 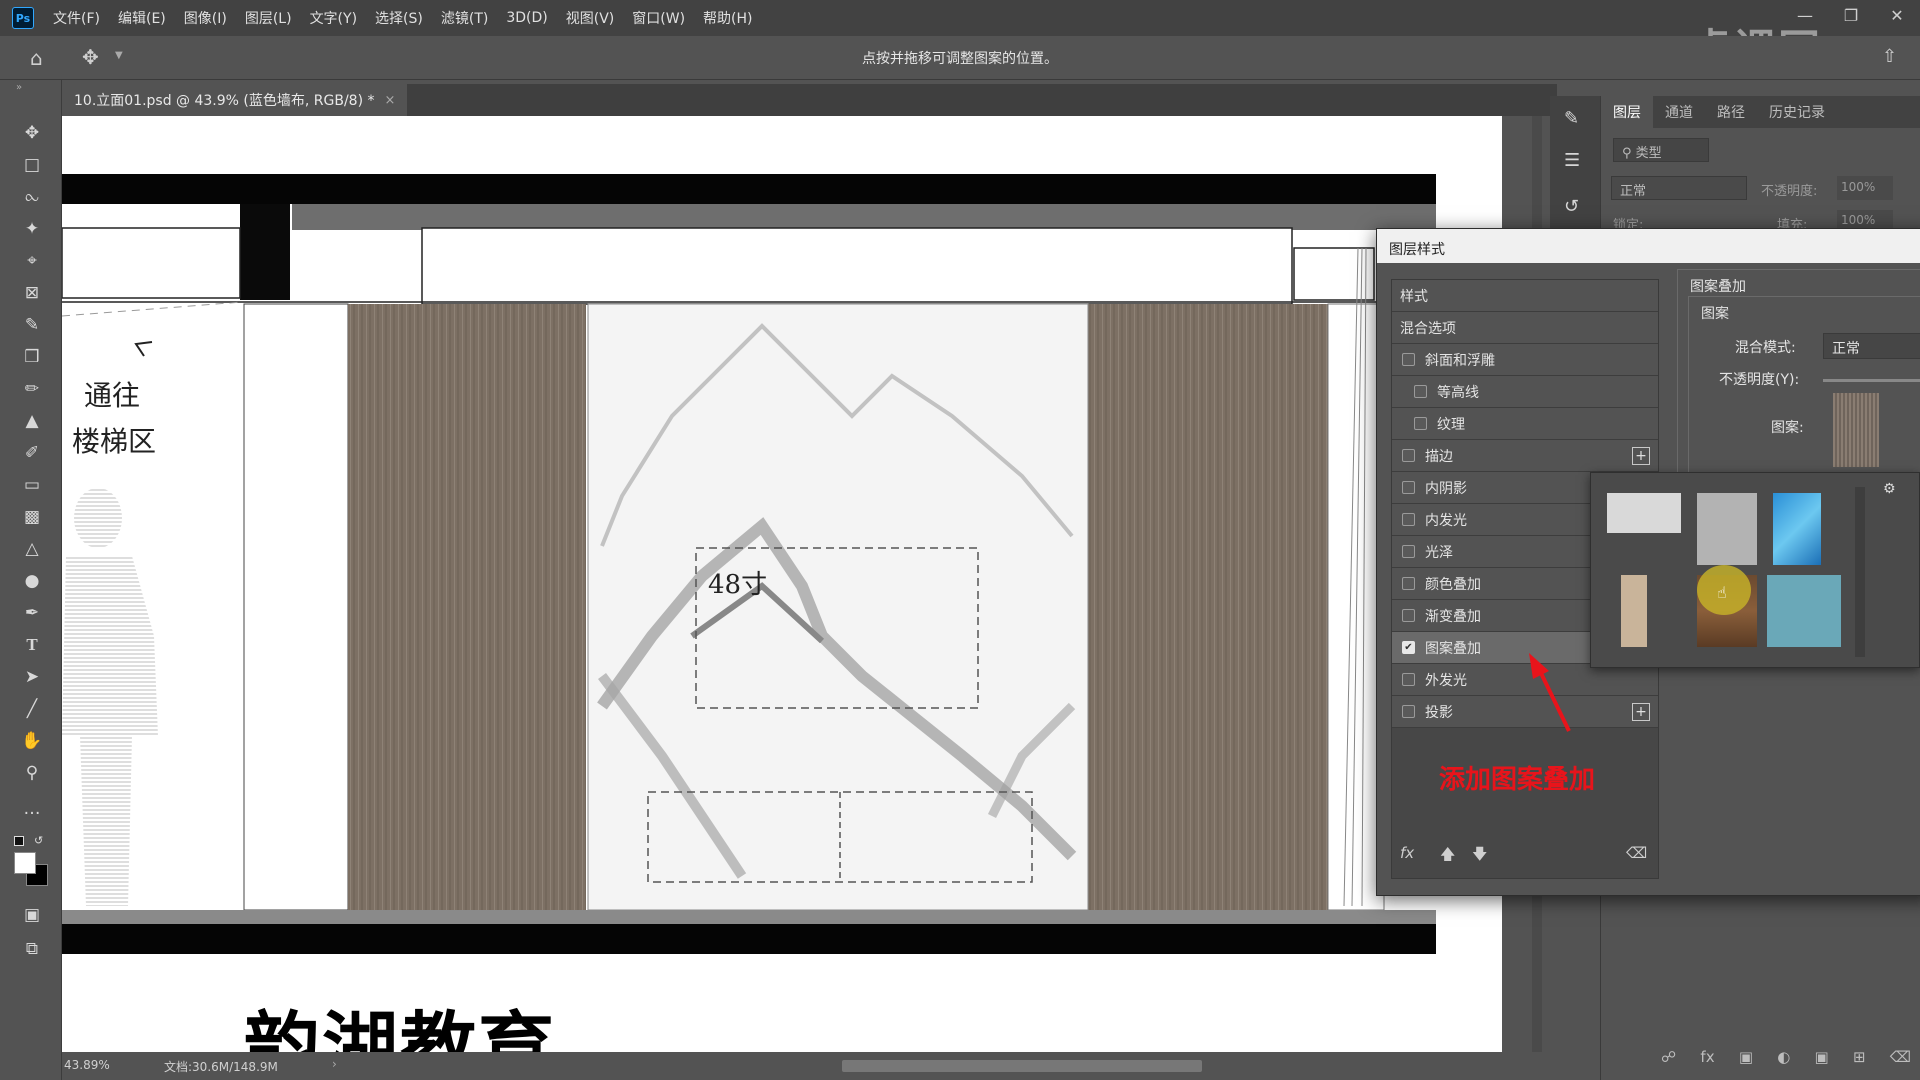 What do you see at coordinates (32, 517) in the screenshot?
I see `gradient-tool-icon: ▩` at bounding box center [32, 517].